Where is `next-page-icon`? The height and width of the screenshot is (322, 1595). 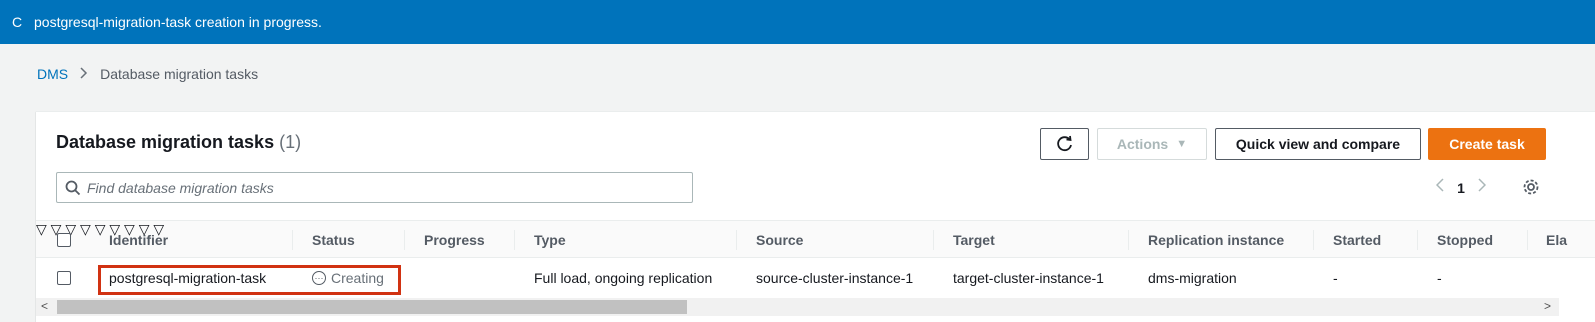
next-page-icon is located at coordinates (1482, 187).